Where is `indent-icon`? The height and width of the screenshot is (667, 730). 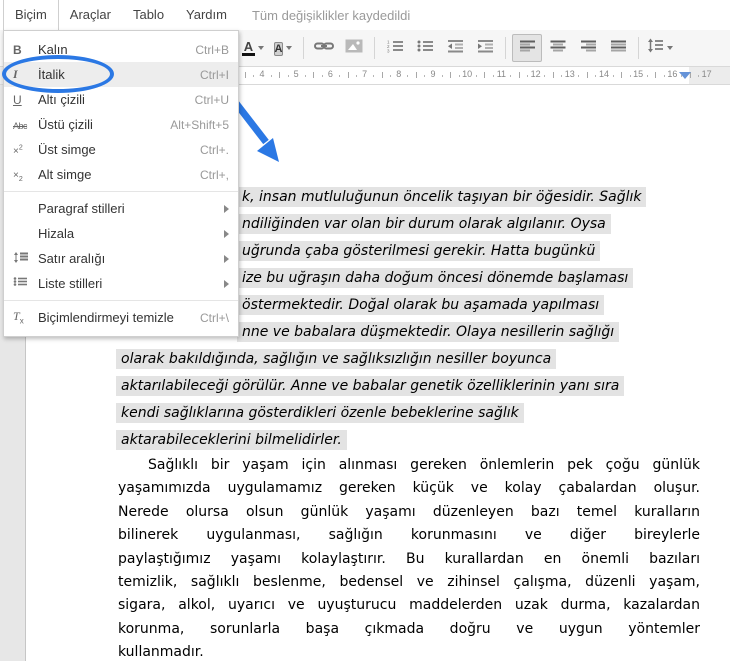 indent-icon is located at coordinates (485, 48).